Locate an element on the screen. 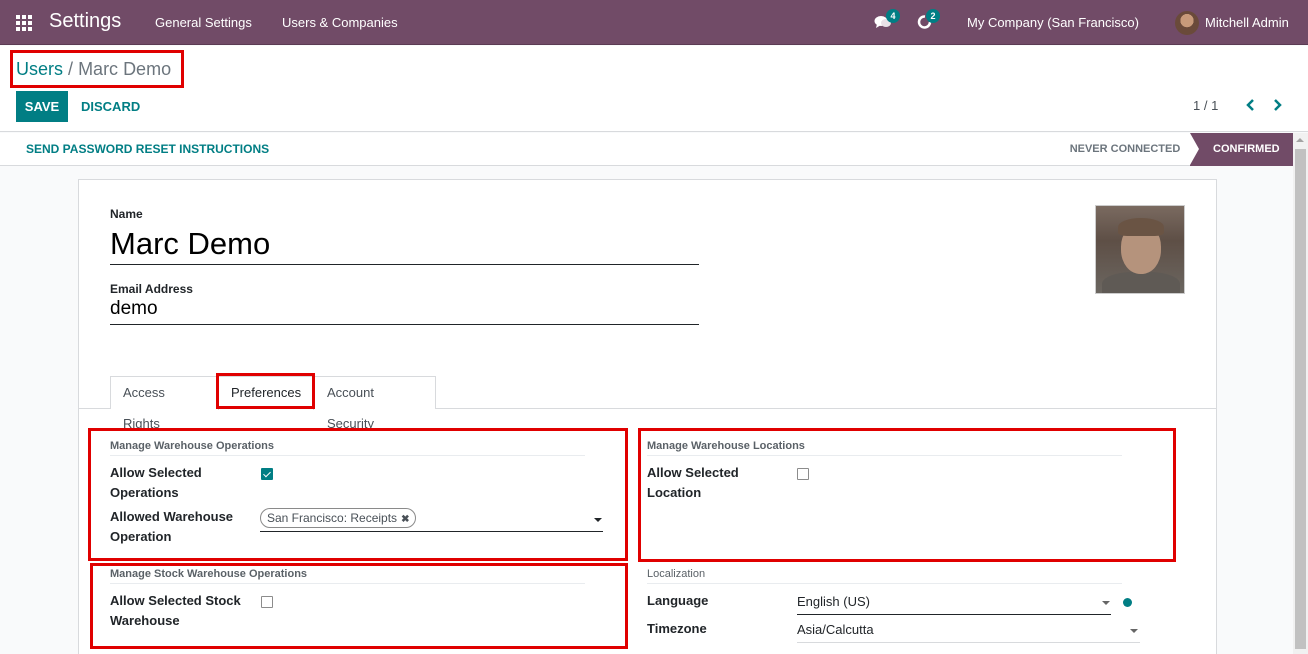 The height and width of the screenshot is (654, 1308). user-menu: Mitchell Admin is located at coordinates (1247, 22).